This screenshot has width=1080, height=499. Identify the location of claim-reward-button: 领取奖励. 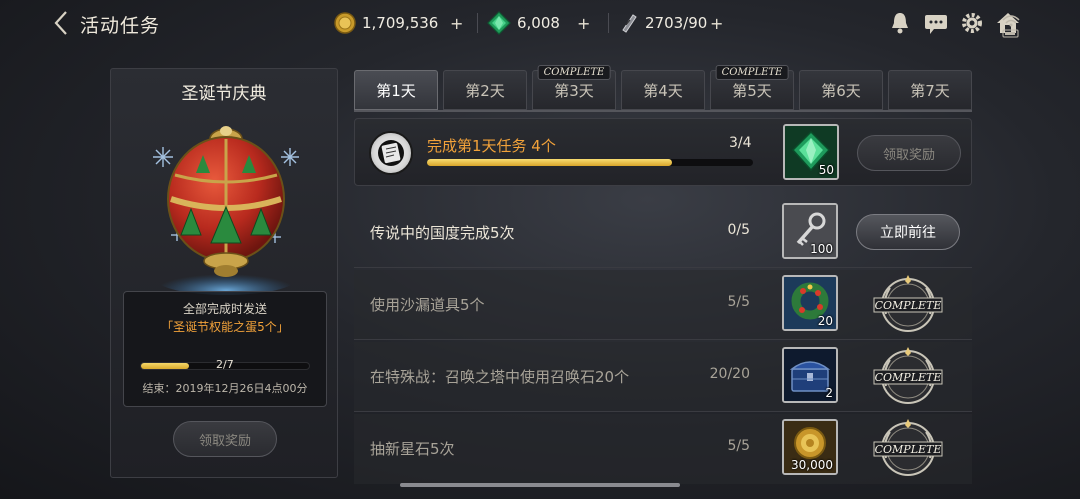
(909, 153).